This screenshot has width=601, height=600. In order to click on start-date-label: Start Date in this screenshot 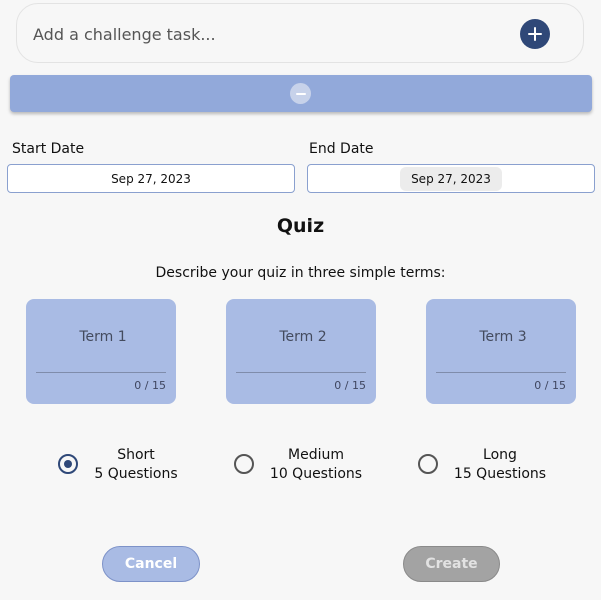, I will do `click(48, 149)`.